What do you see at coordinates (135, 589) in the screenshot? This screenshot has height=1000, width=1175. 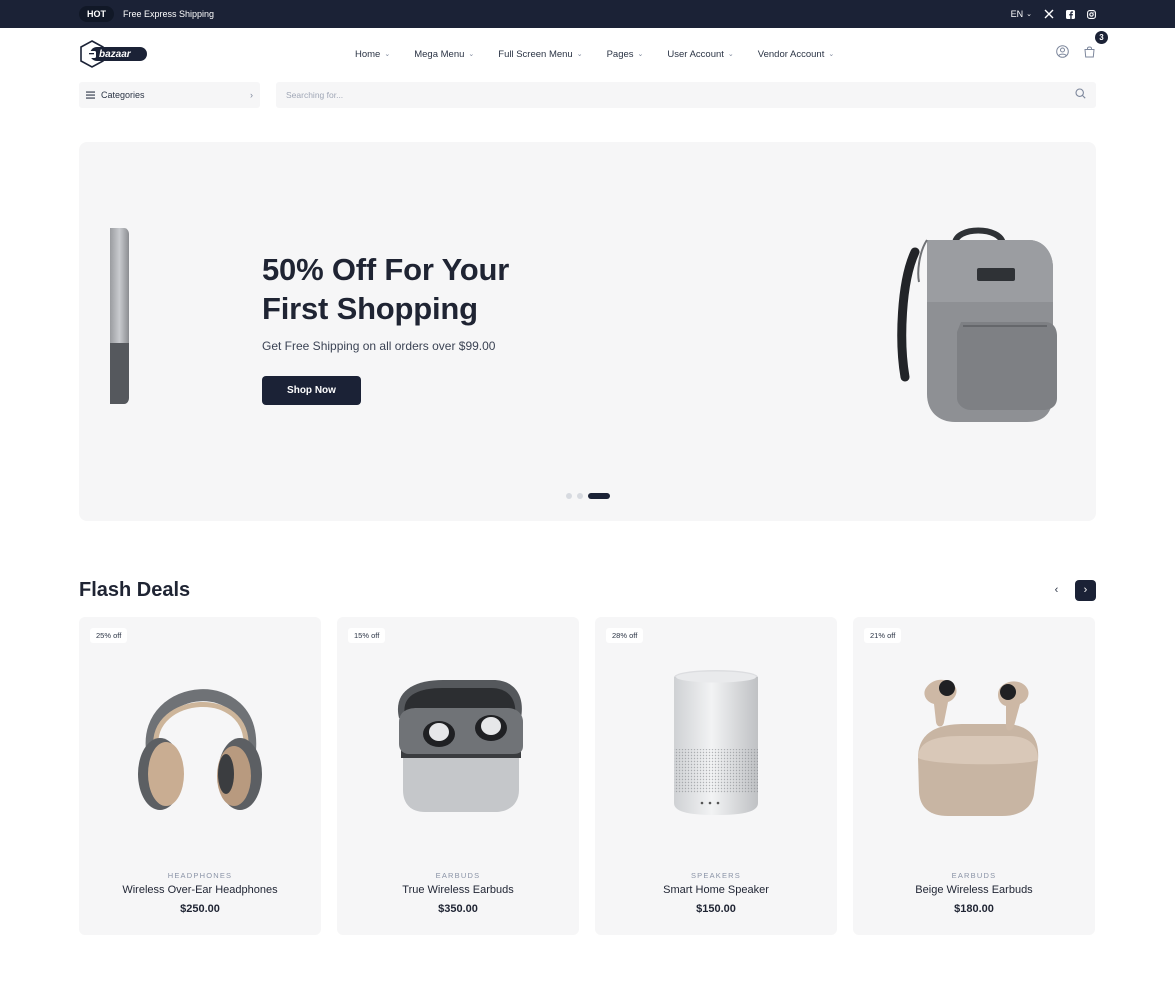 I see `section-title: Flash Deals` at bounding box center [135, 589].